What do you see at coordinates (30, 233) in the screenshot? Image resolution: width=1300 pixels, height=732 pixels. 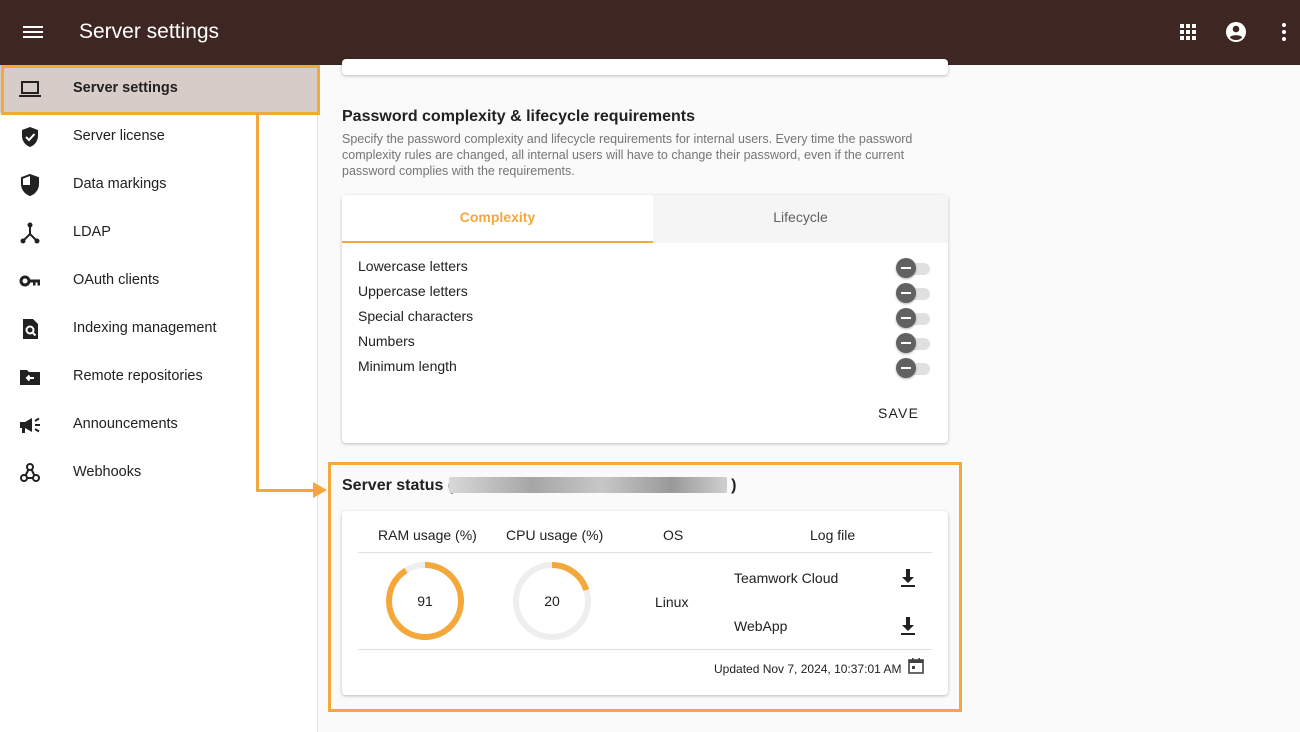 I see `network-nodes-icon` at bounding box center [30, 233].